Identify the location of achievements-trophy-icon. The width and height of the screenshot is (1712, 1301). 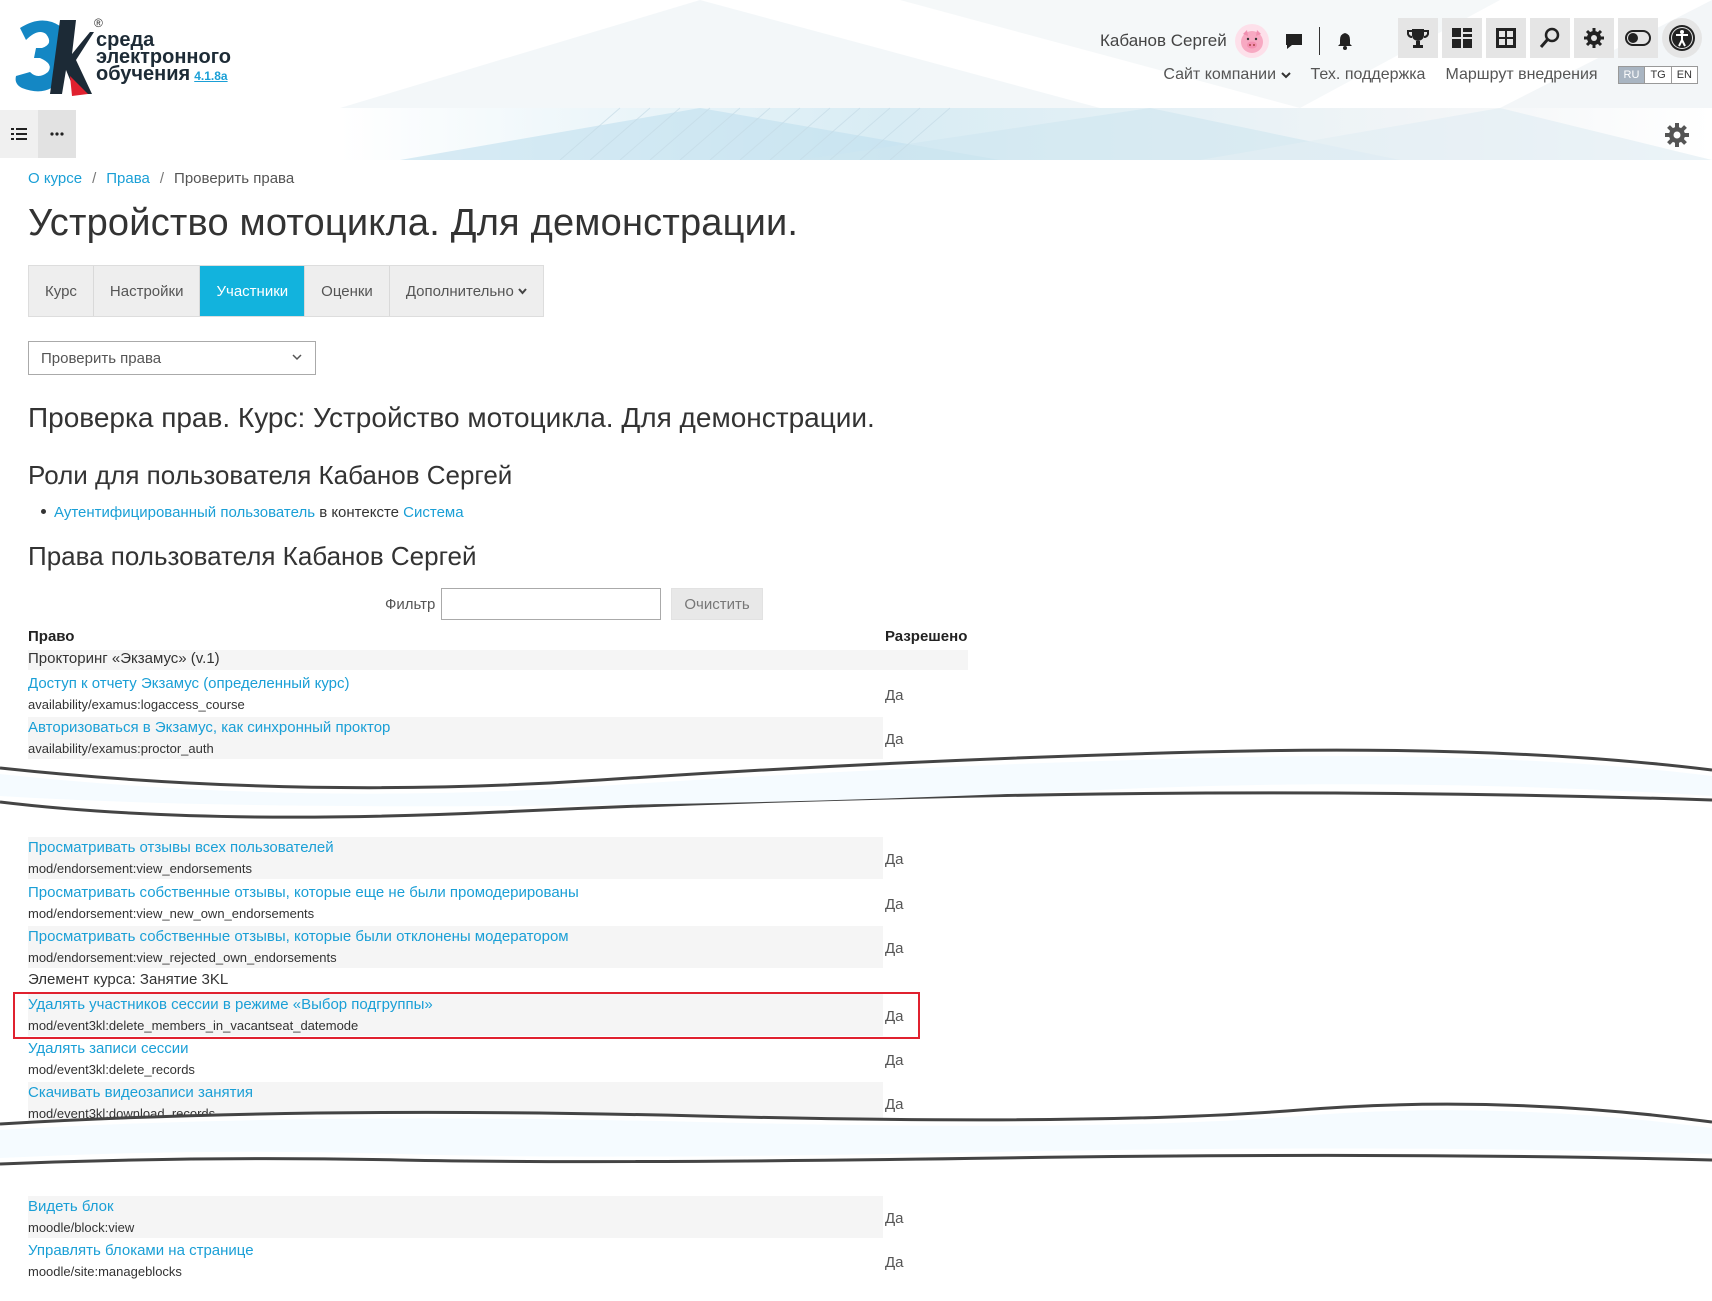
(1418, 38).